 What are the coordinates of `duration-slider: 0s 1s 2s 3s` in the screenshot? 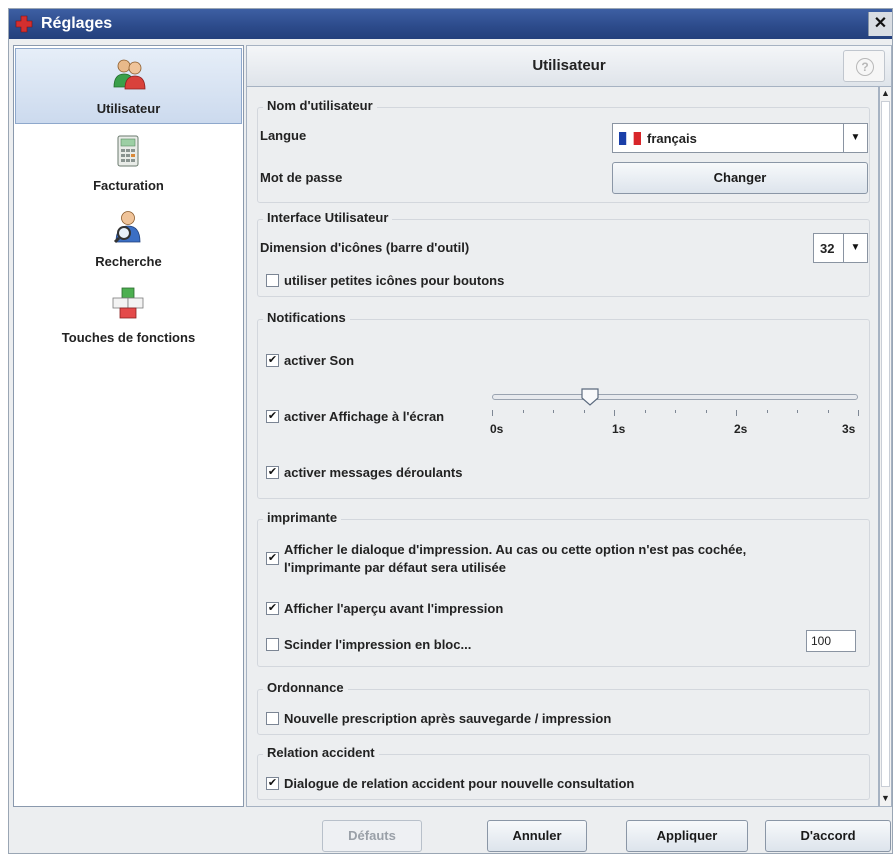 It's located at (675, 414).